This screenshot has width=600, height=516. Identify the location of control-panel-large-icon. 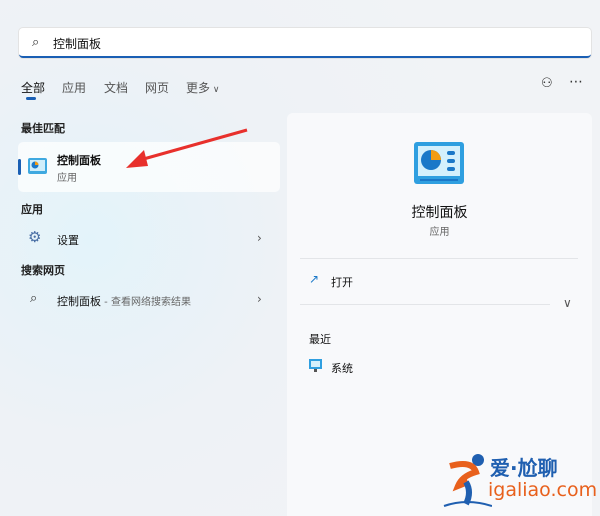
(439, 163).